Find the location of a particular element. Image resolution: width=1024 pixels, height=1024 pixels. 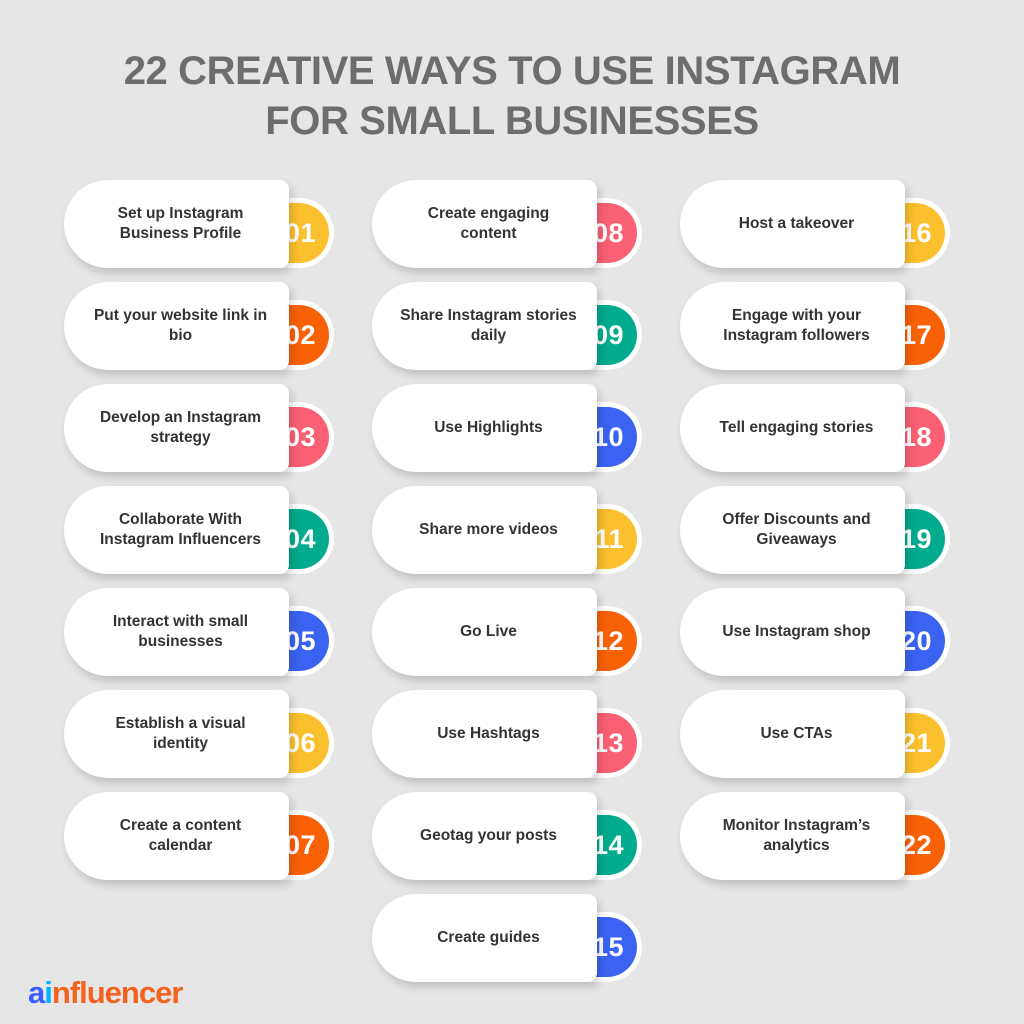

item-label: Host a takeover is located at coordinates (796, 223).